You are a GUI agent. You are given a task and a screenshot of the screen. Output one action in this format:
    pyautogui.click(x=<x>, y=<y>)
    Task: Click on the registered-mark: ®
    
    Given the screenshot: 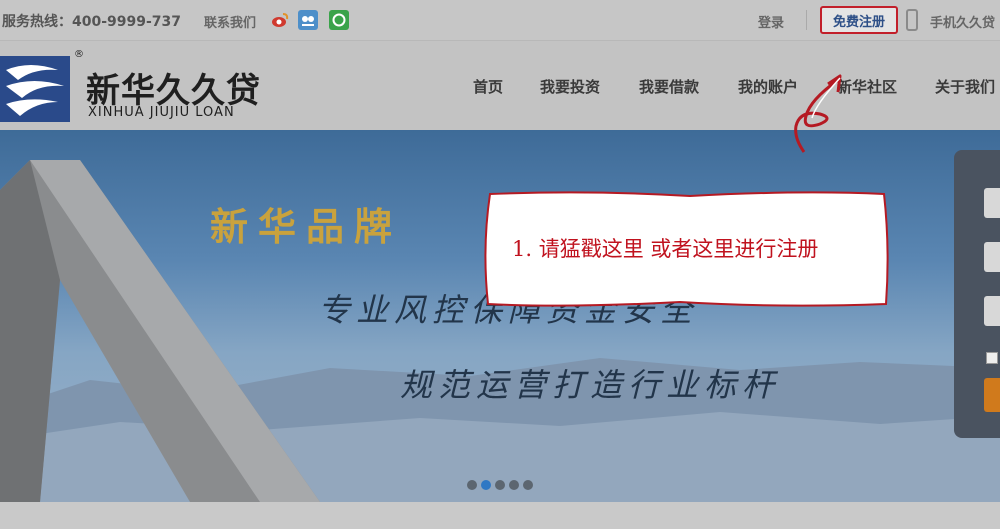 What is the action you would take?
    pyautogui.click(x=79, y=54)
    